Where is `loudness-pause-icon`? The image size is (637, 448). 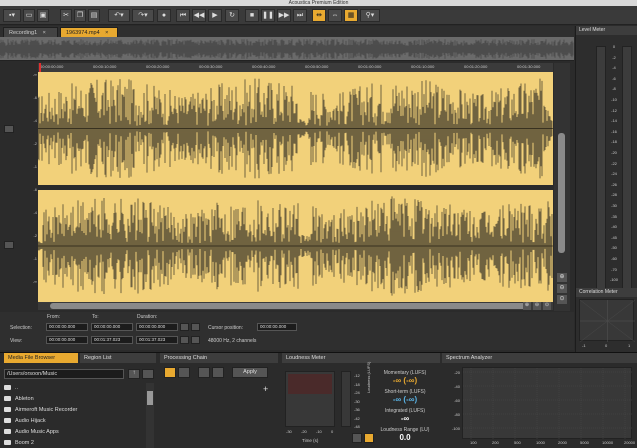 loudness-pause-icon is located at coordinates (369, 438).